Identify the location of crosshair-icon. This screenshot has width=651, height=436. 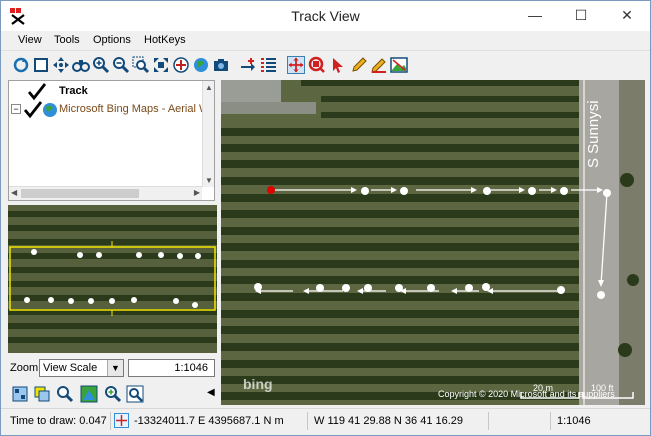
(121, 420).